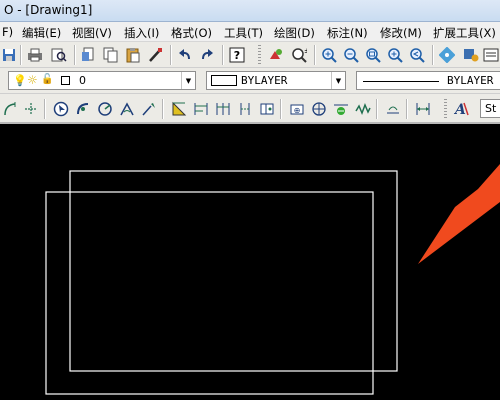 The height and width of the screenshot is (400, 500). Describe the element at coordinates (223, 109) in the screenshot. I see `continue-icon` at that location.